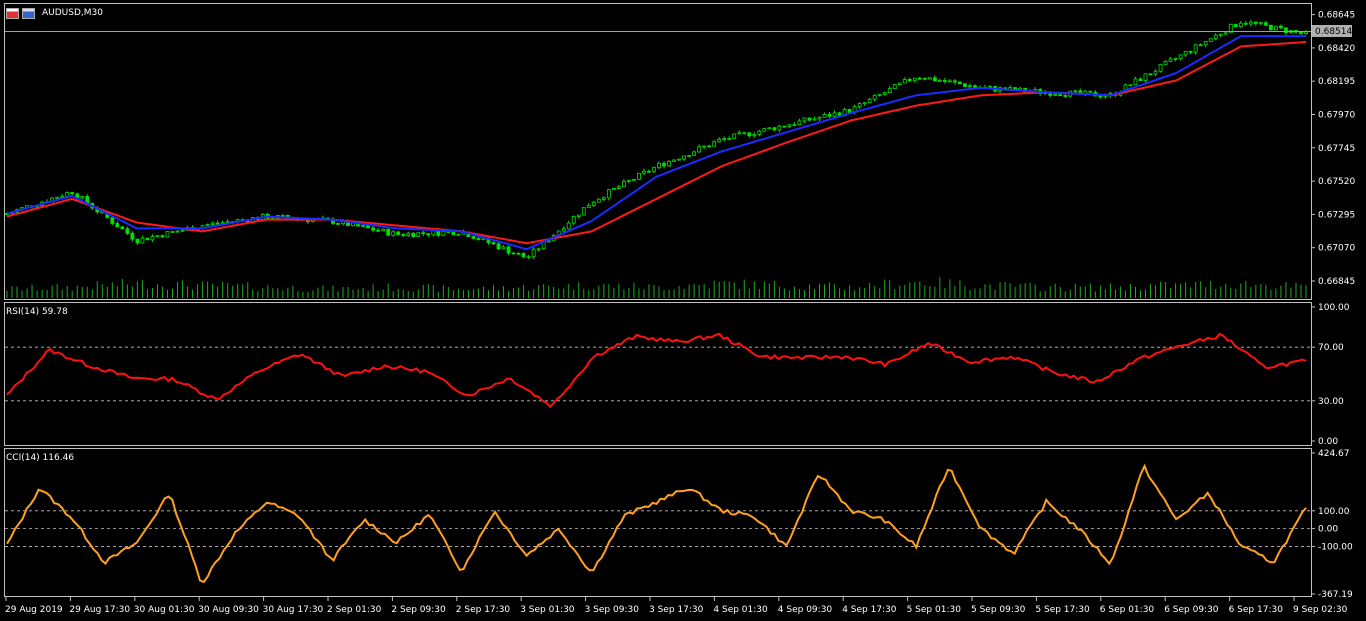  What do you see at coordinates (1330, 375) in the screenshot?
I see `rsi-axis: 100.00 70.00 30.00 0.00` at bounding box center [1330, 375].